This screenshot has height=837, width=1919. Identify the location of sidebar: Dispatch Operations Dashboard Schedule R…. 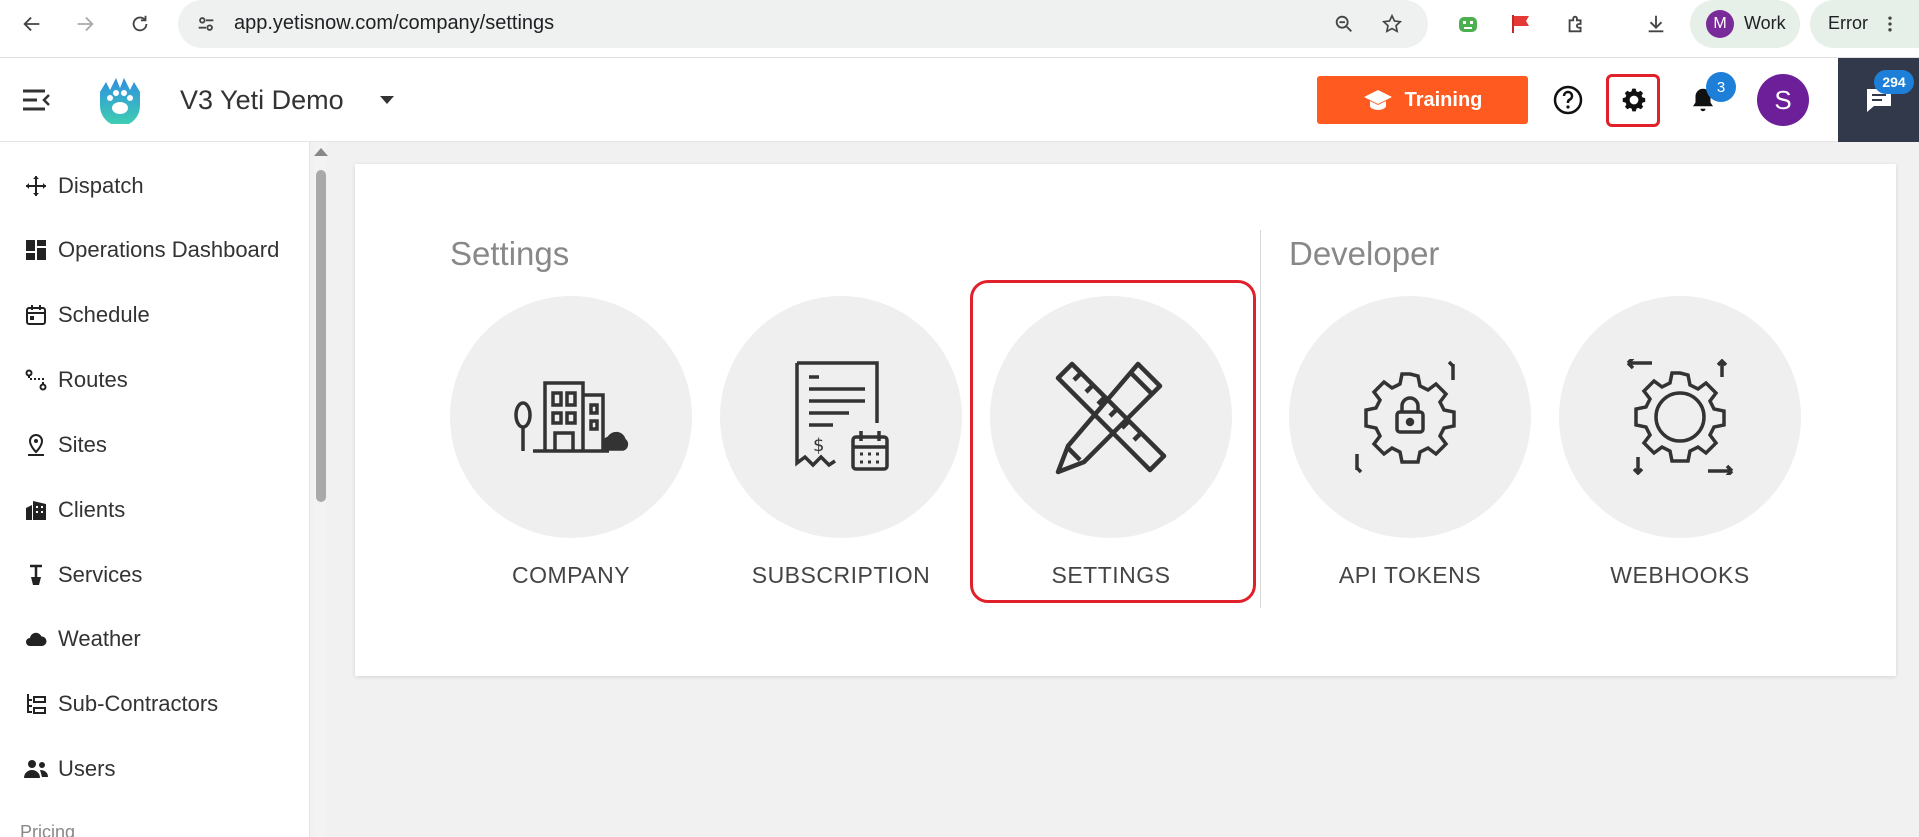
(155, 489).